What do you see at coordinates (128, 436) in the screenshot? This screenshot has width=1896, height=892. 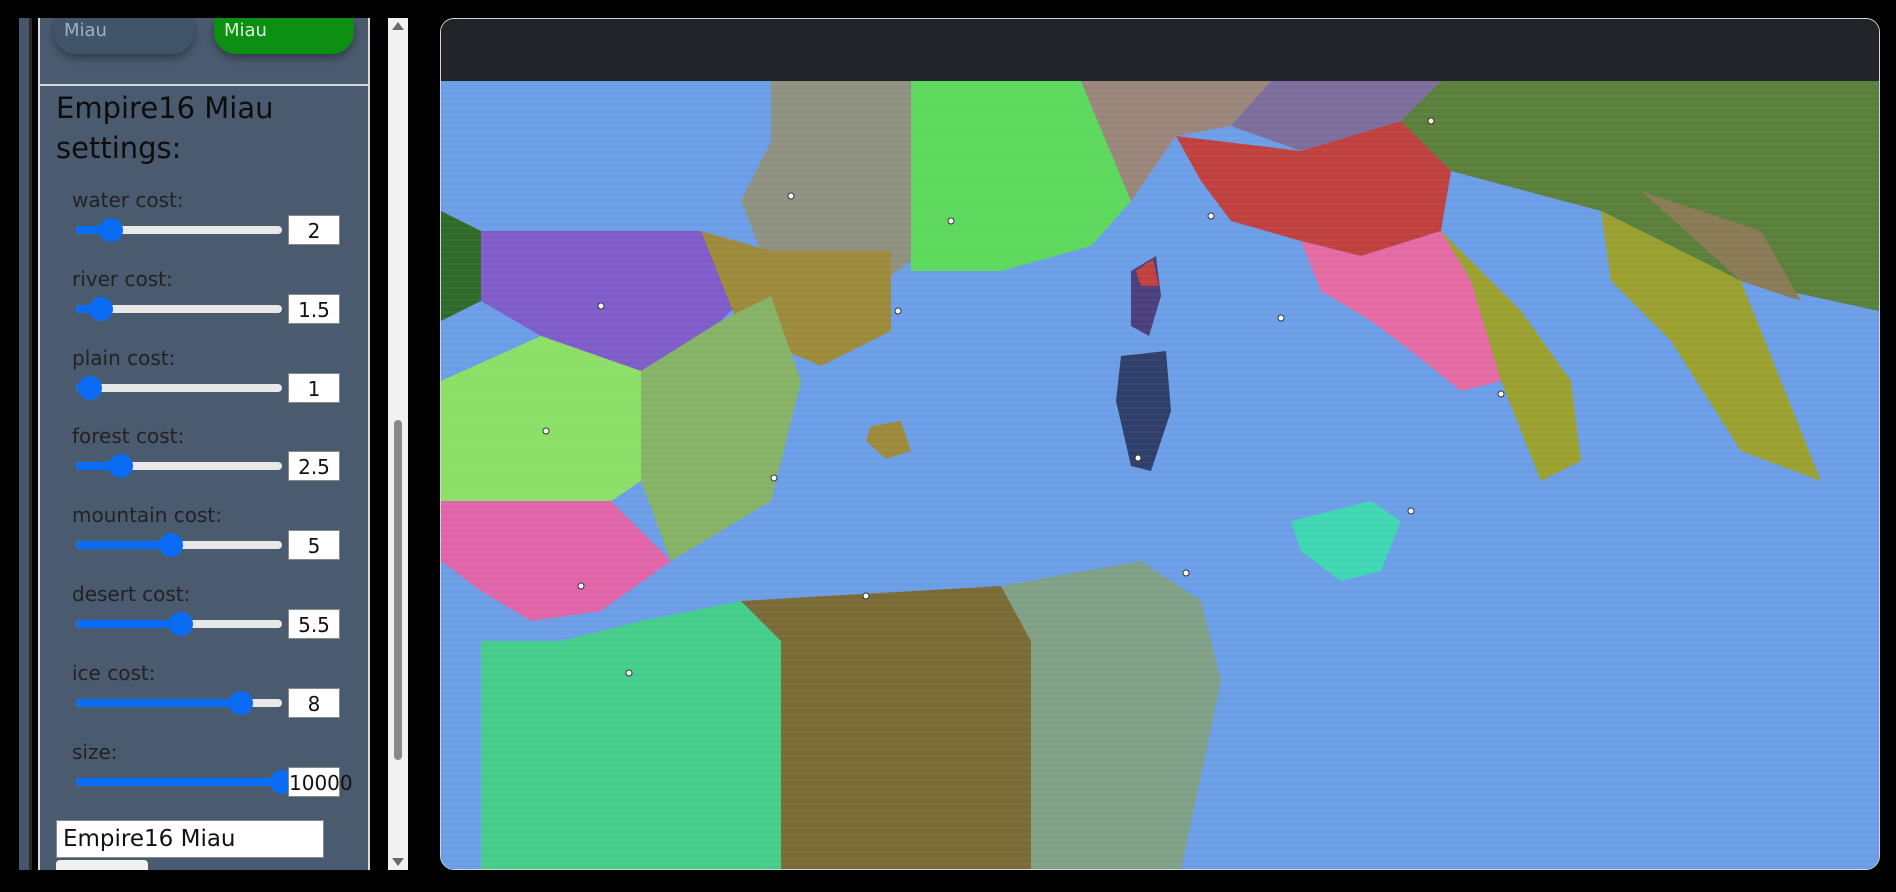 I see `forest-cost-label: forest cost:` at bounding box center [128, 436].